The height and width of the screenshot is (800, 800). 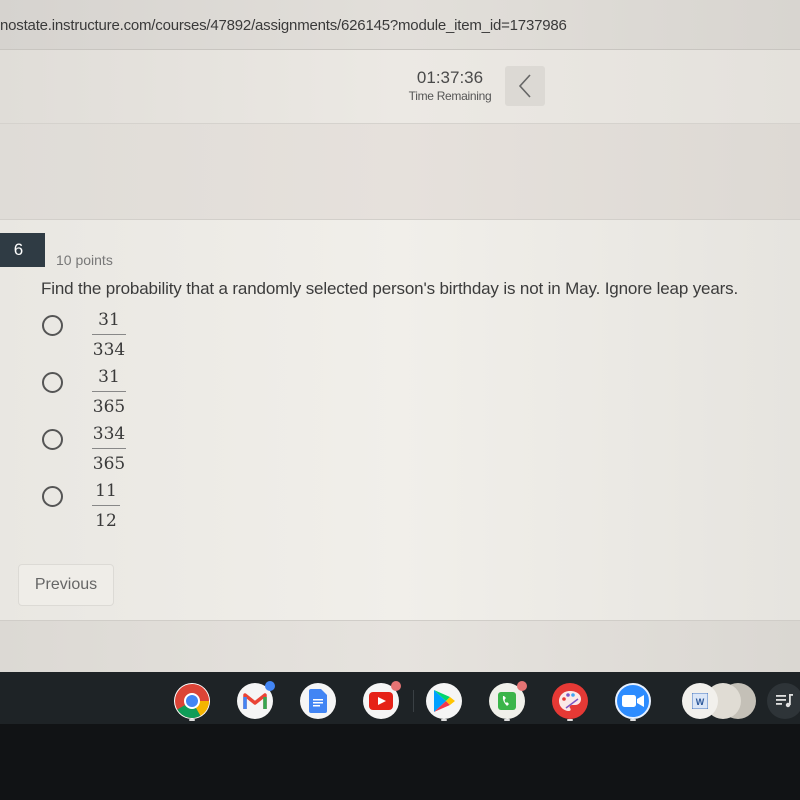 I want to click on gmail-icon, so click(x=255, y=701).